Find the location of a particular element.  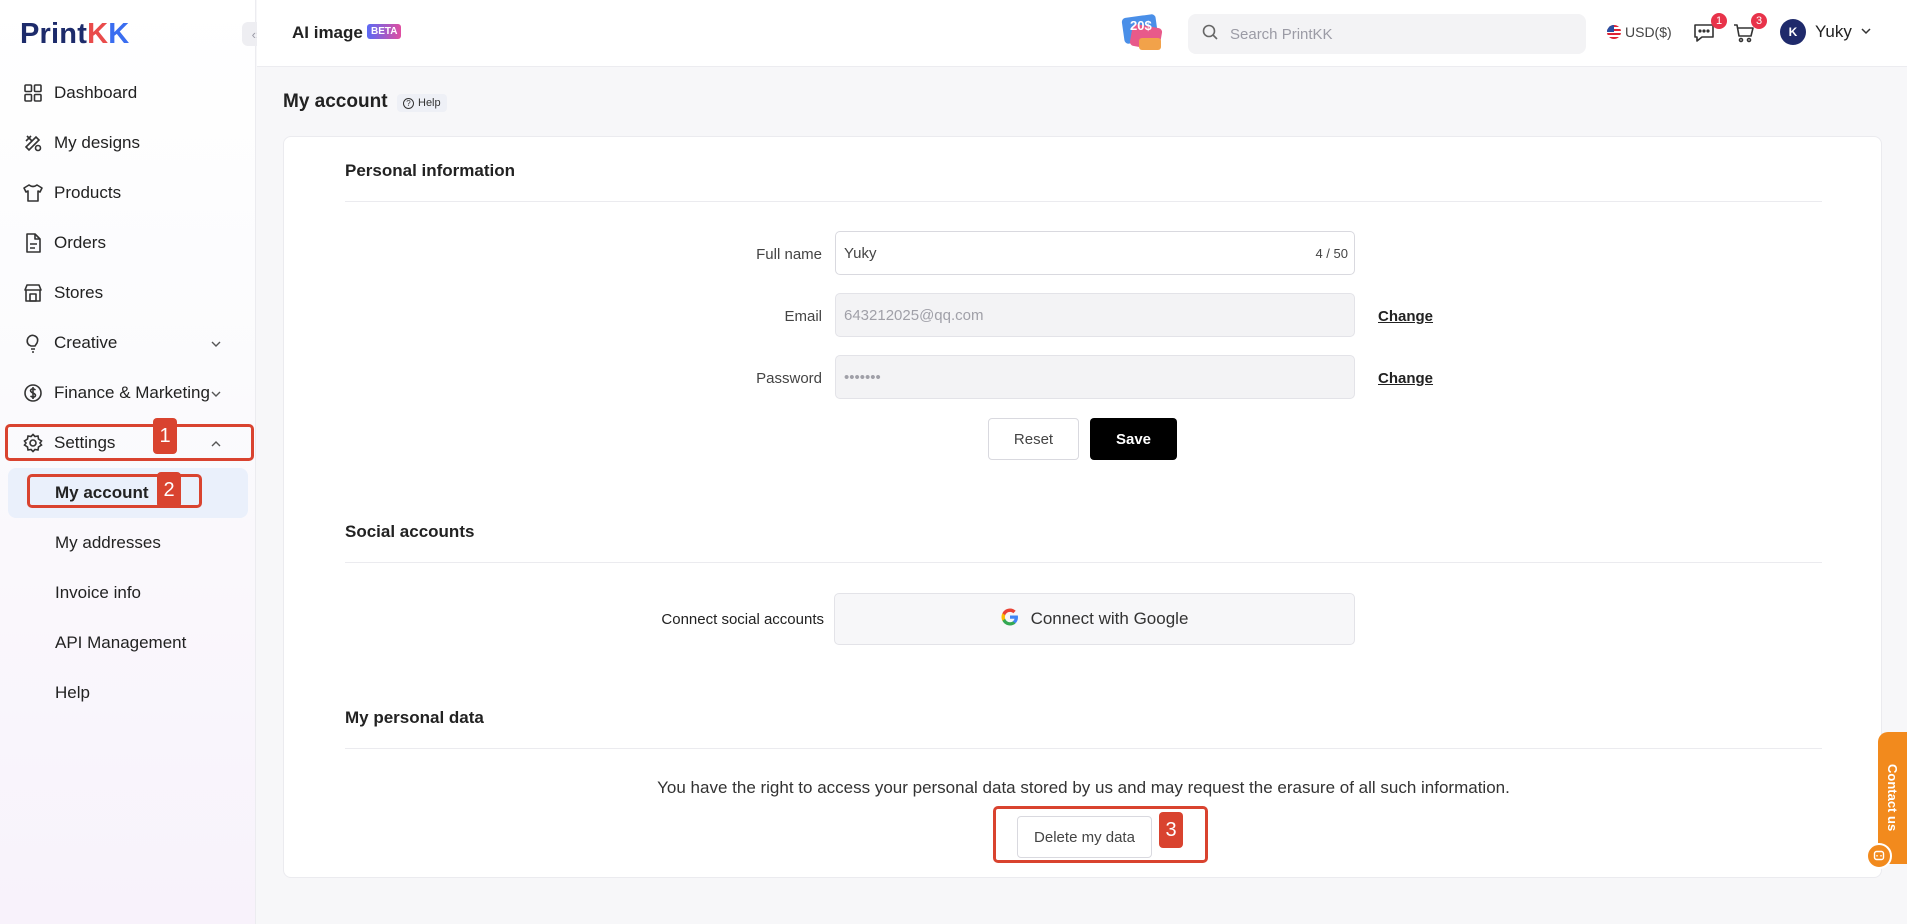

chat-bubble-icon is located at coordinates (1879, 856).